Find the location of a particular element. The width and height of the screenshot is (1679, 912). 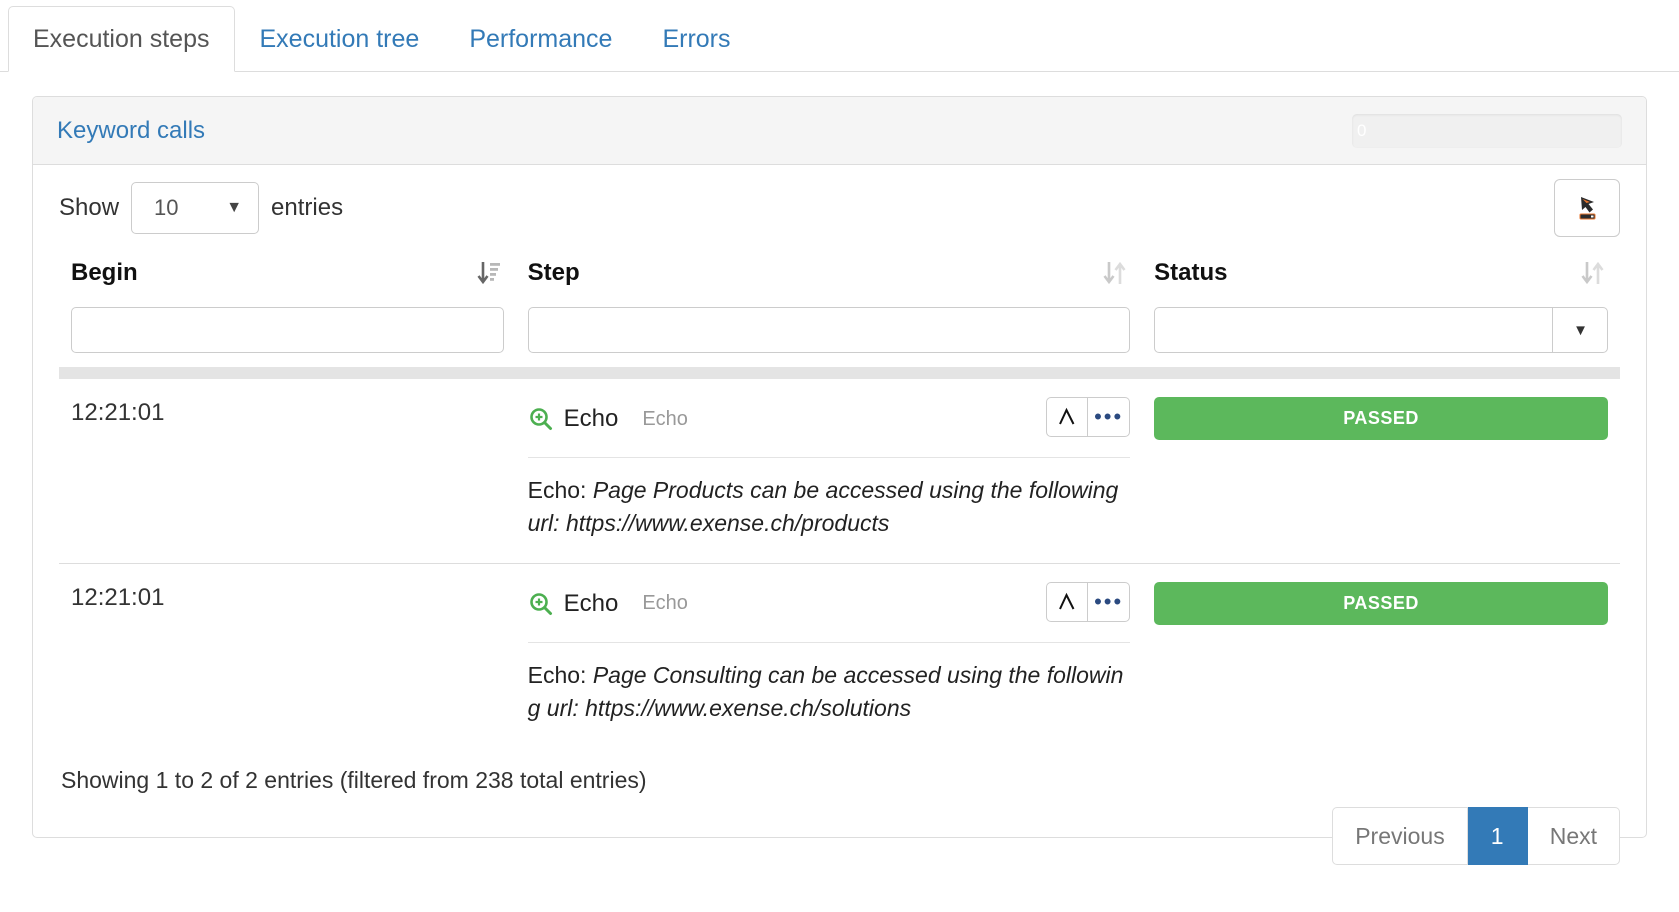

table-separator-row is located at coordinates (839, 373).